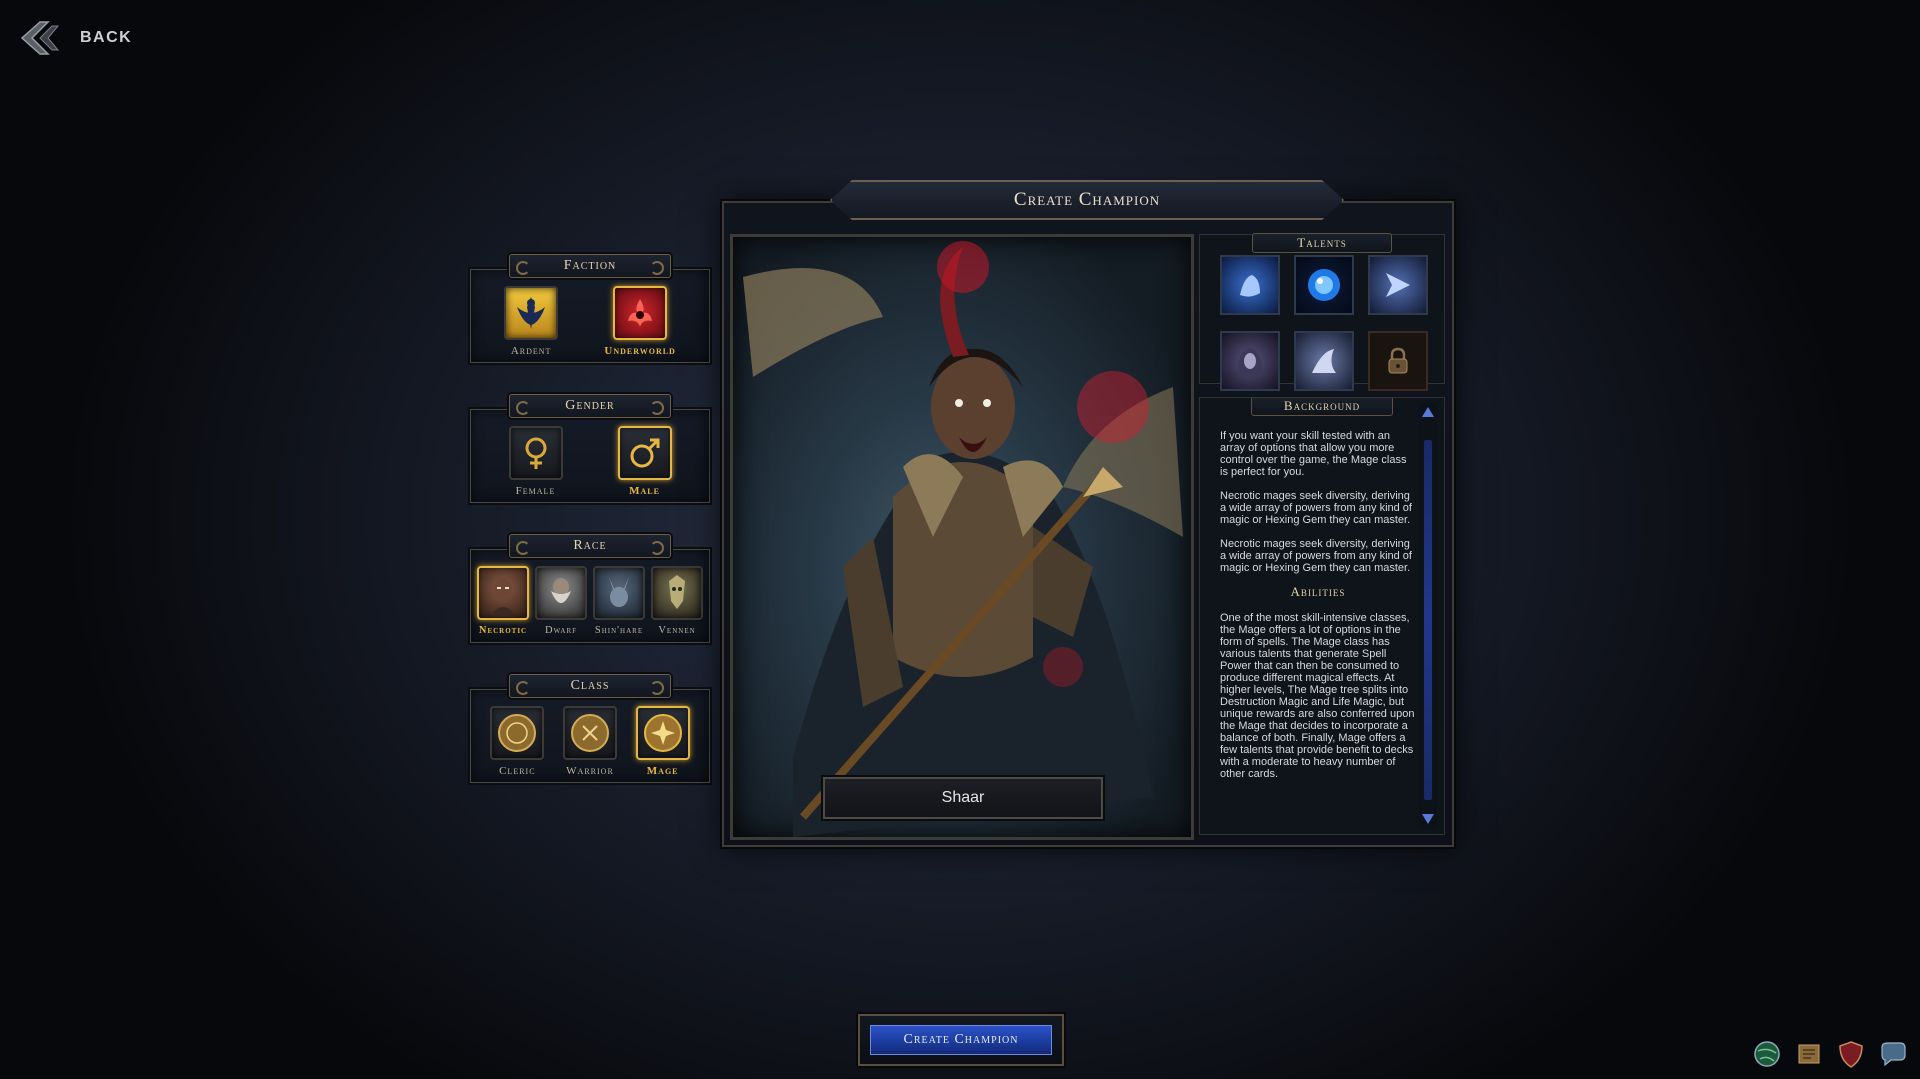 This screenshot has width=1920, height=1079. What do you see at coordinates (106, 37) in the screenshot?
I see `back-label: BACK` at bounding box center [106, 37].